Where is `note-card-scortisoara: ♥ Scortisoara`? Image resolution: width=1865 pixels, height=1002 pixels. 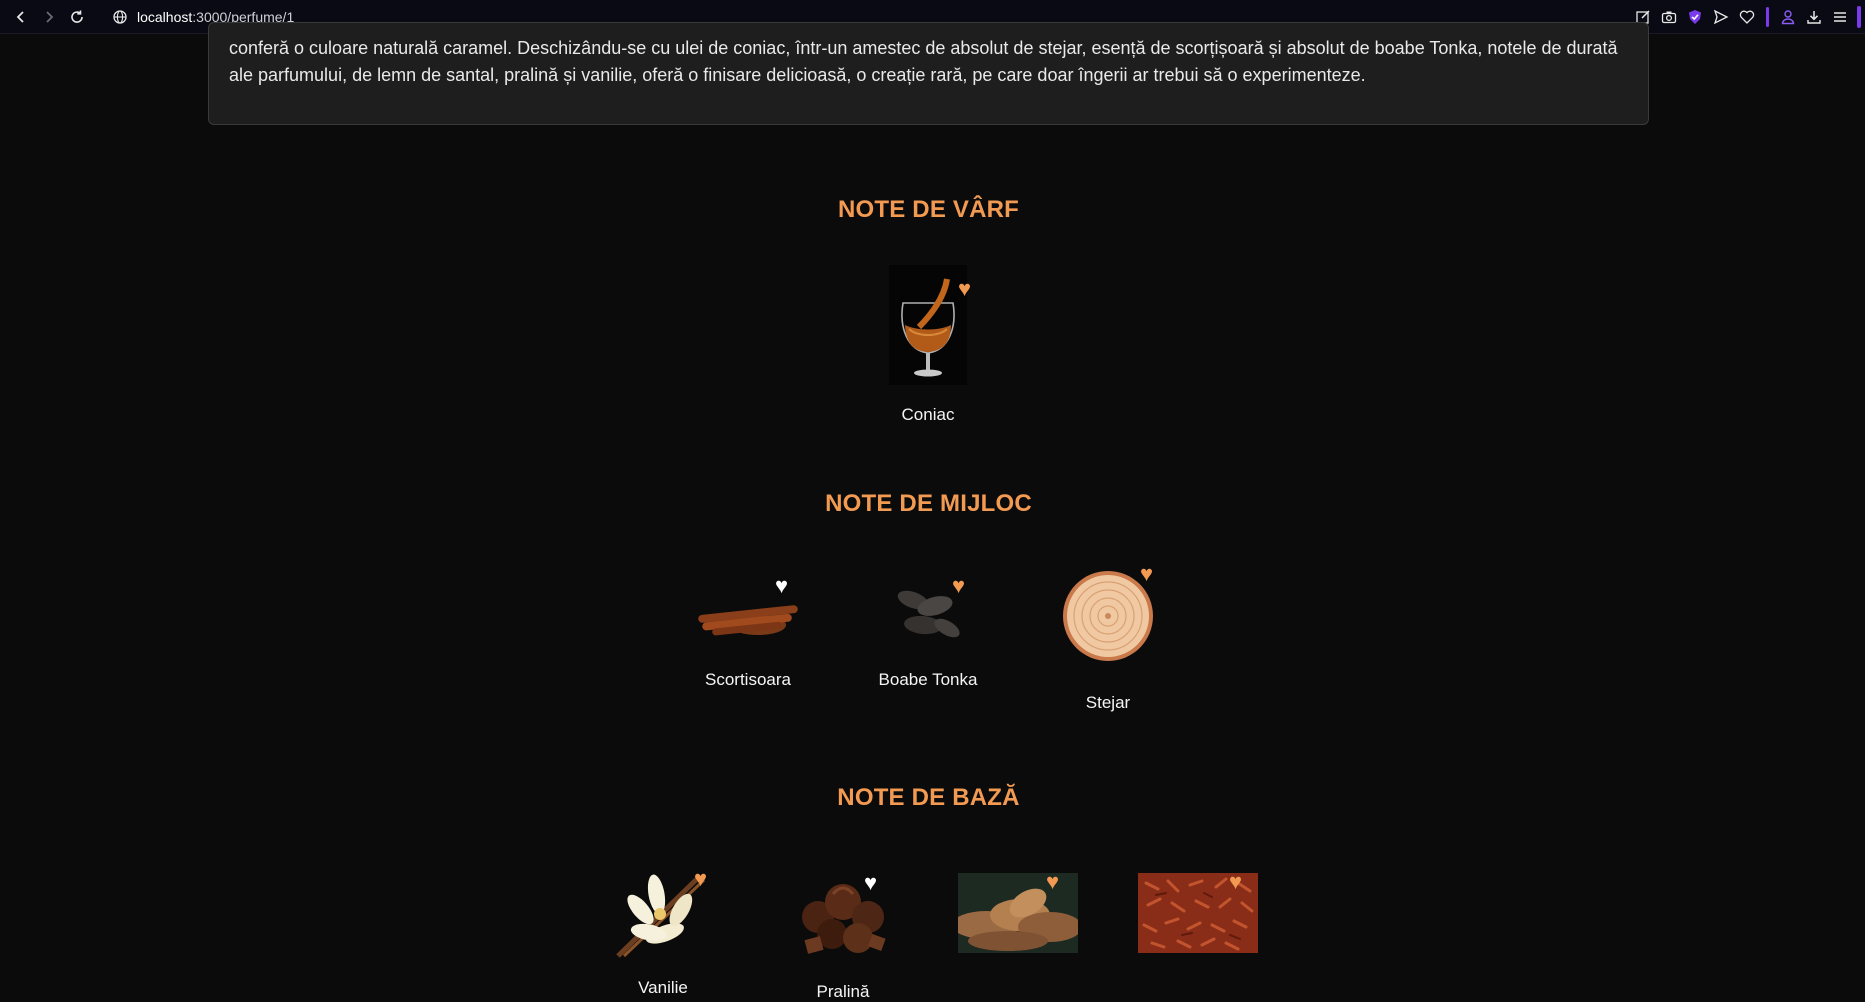 note-card-scortisoara: ♥ Scortisoara is located at coordinates (748, 630).